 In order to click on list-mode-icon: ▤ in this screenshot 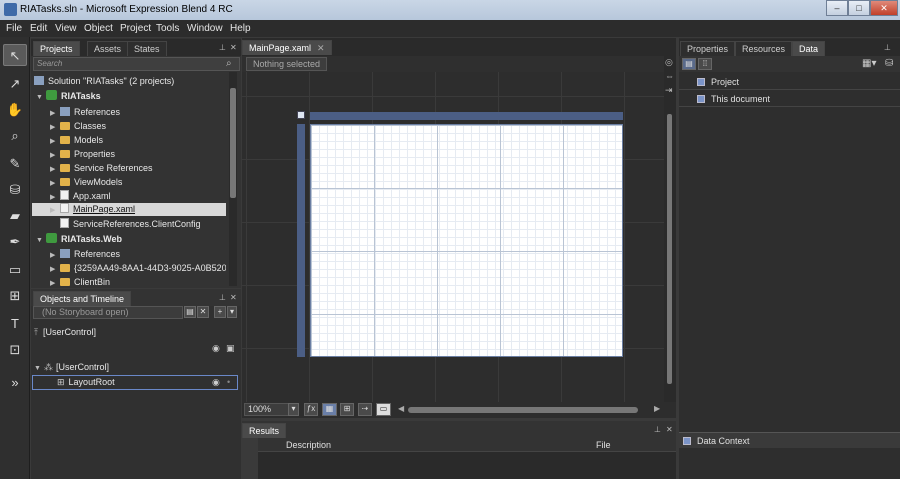, I will do `click(689, 64)`.